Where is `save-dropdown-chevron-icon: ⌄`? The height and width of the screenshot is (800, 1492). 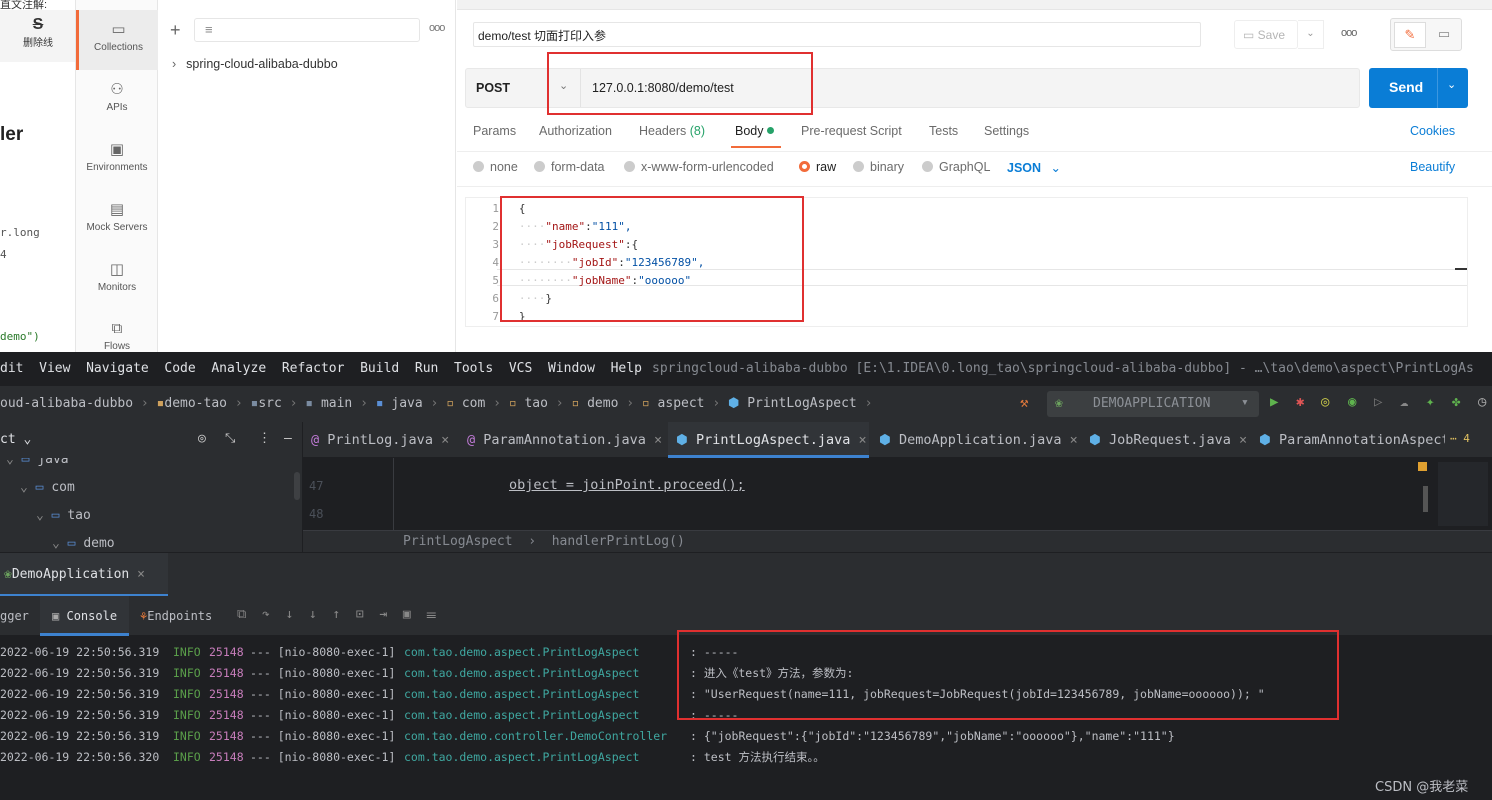 save-dropdown-chevron-icon: ⌄ is located at coordinates (1311, 34).